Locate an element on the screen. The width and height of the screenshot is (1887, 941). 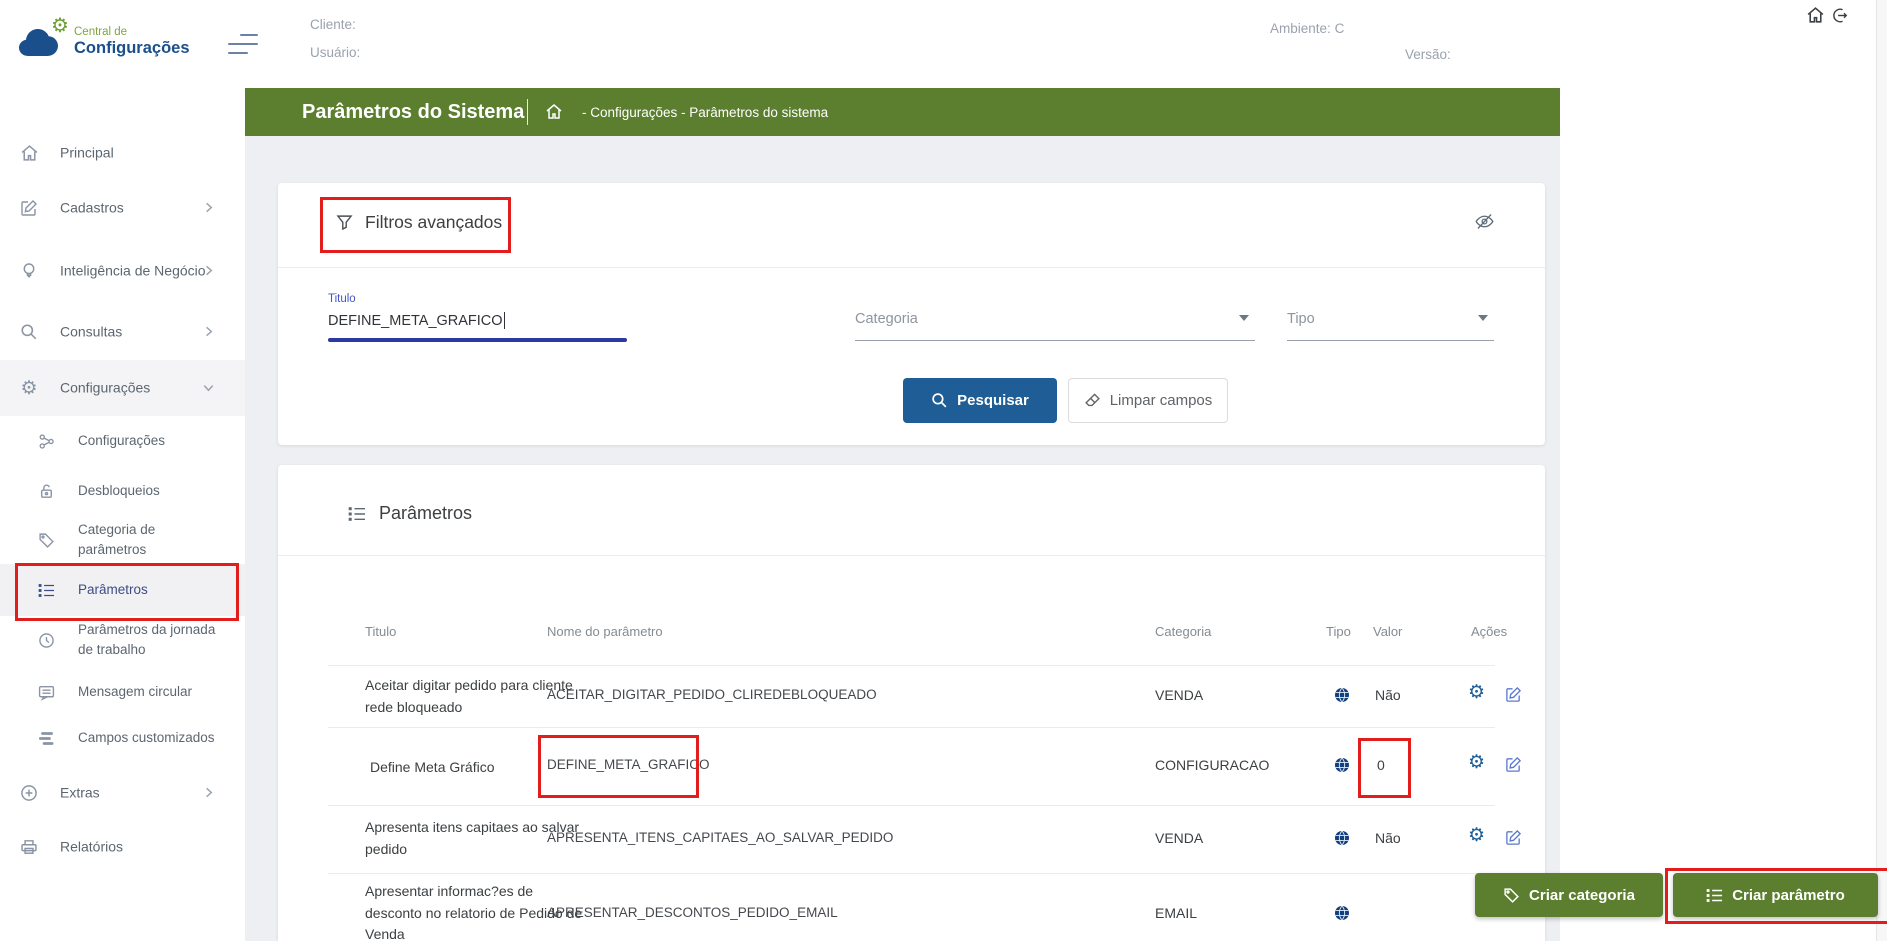
sidebar-item-cadastros: Cadastros is located at coordinates (122, 208).